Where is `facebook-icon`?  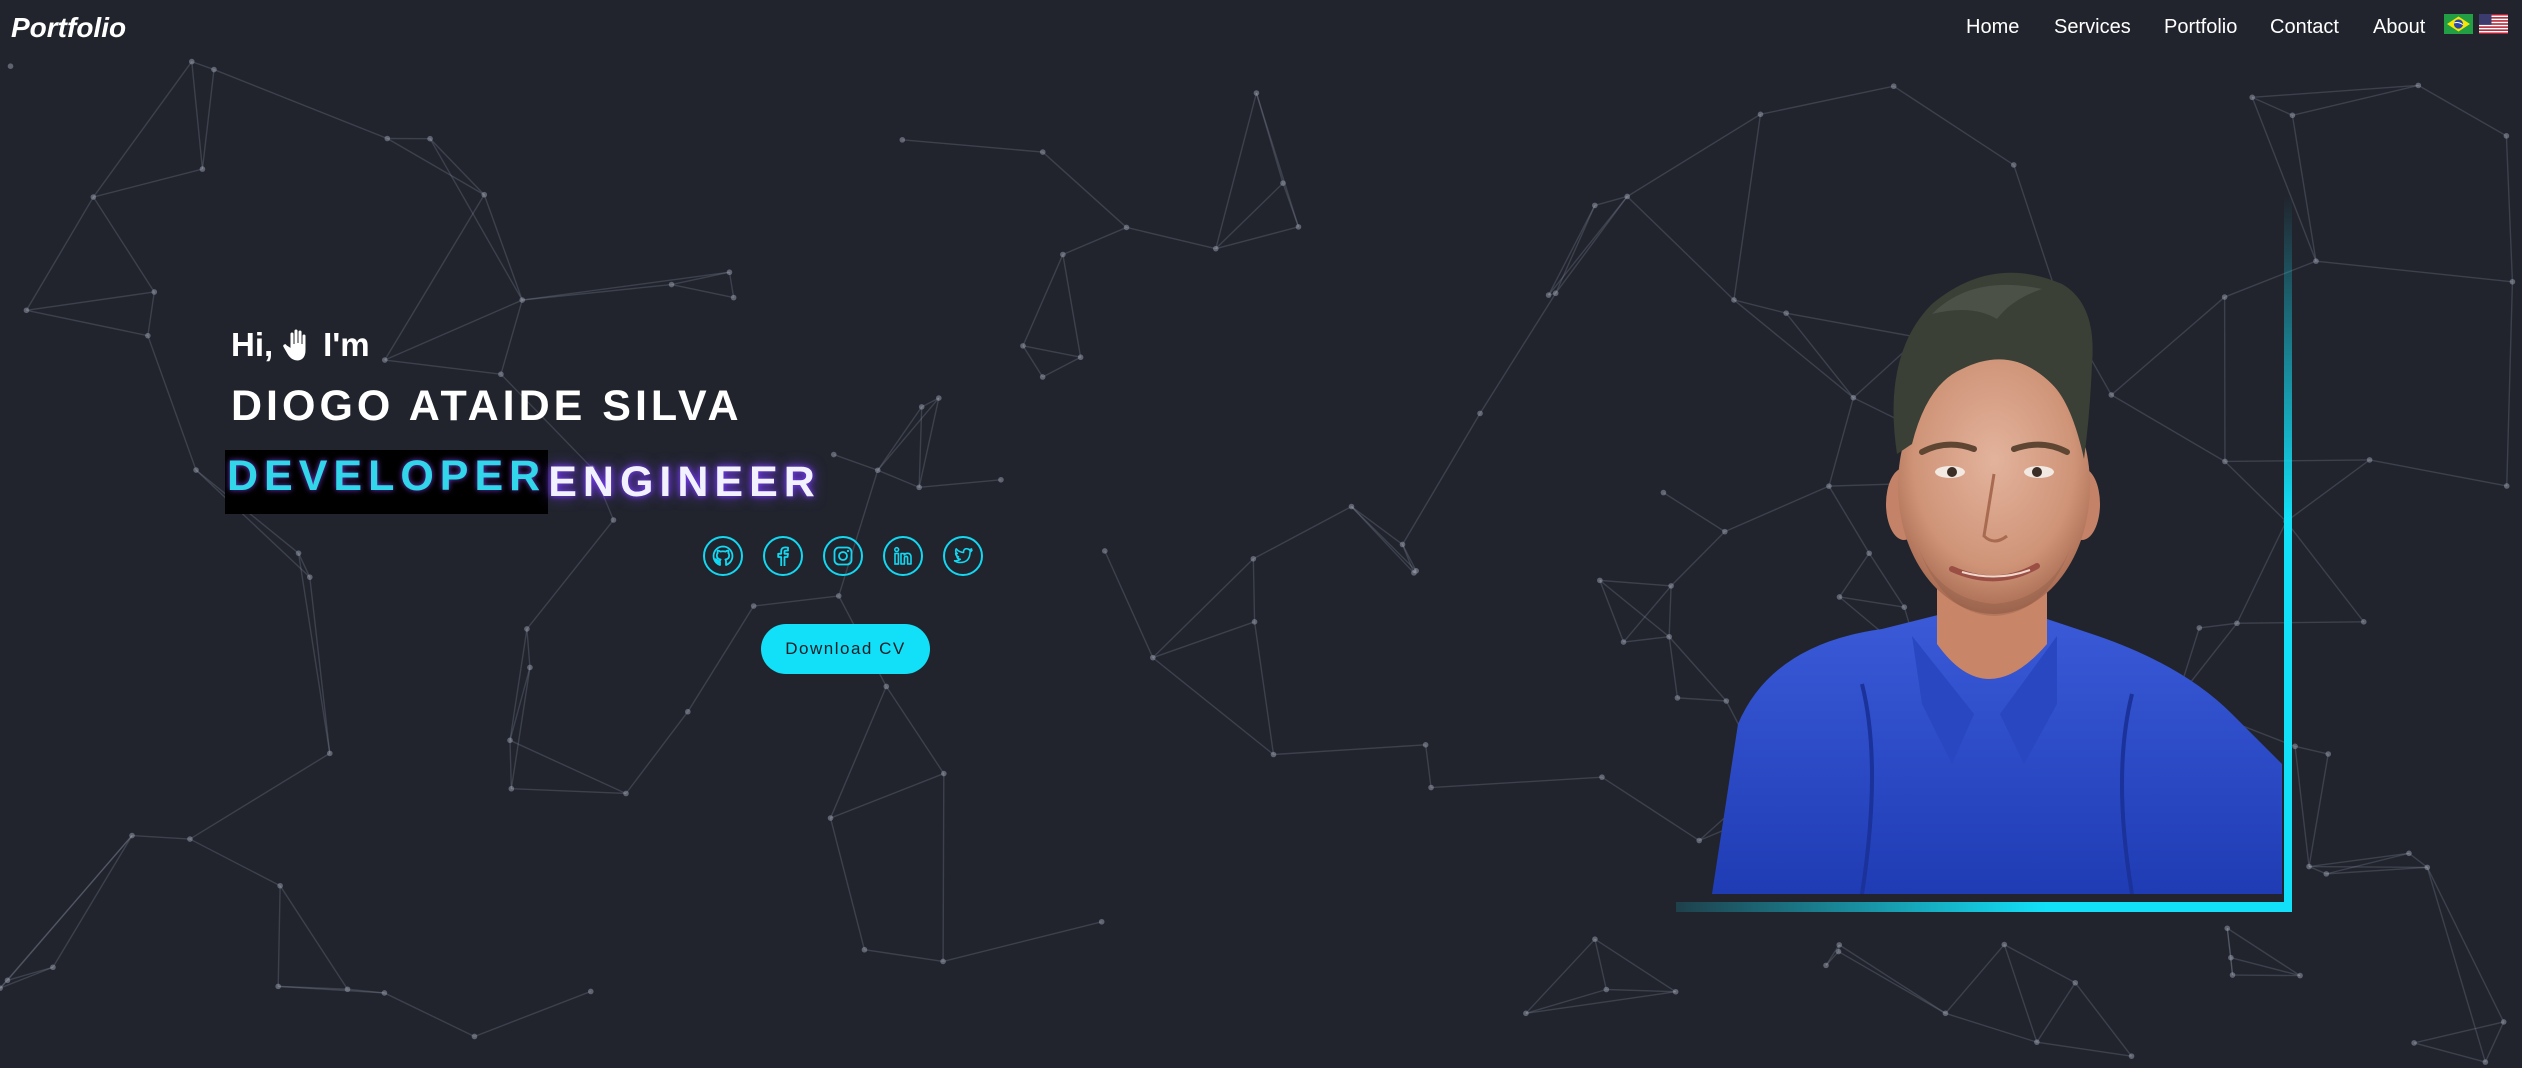
facebook-icon is located at coordinates (783, 556).